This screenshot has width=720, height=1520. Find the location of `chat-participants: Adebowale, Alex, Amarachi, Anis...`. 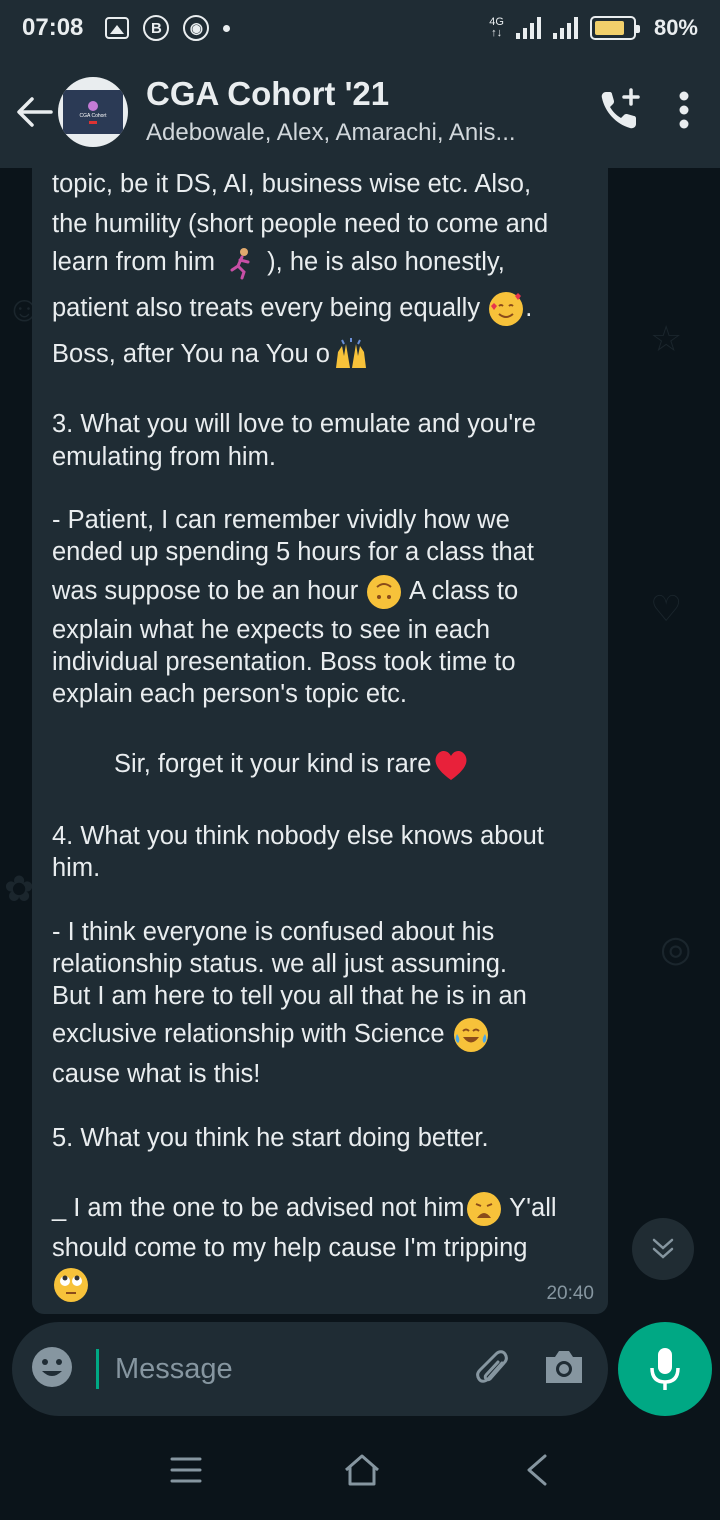

chat-participants: Adebowale, Alex, Amarachi, Anis... is located at coordinates (331, 132).